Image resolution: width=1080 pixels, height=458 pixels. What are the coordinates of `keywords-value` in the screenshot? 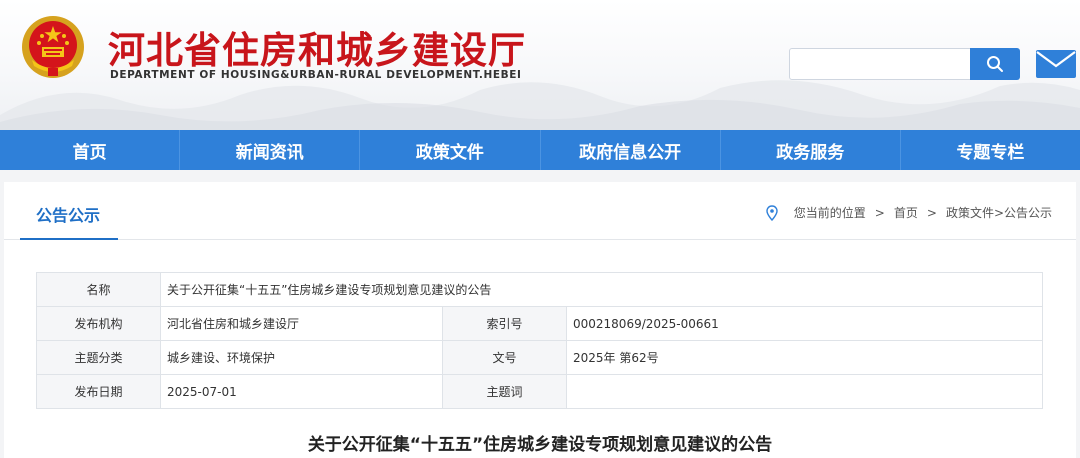 It's located at (804, 391).